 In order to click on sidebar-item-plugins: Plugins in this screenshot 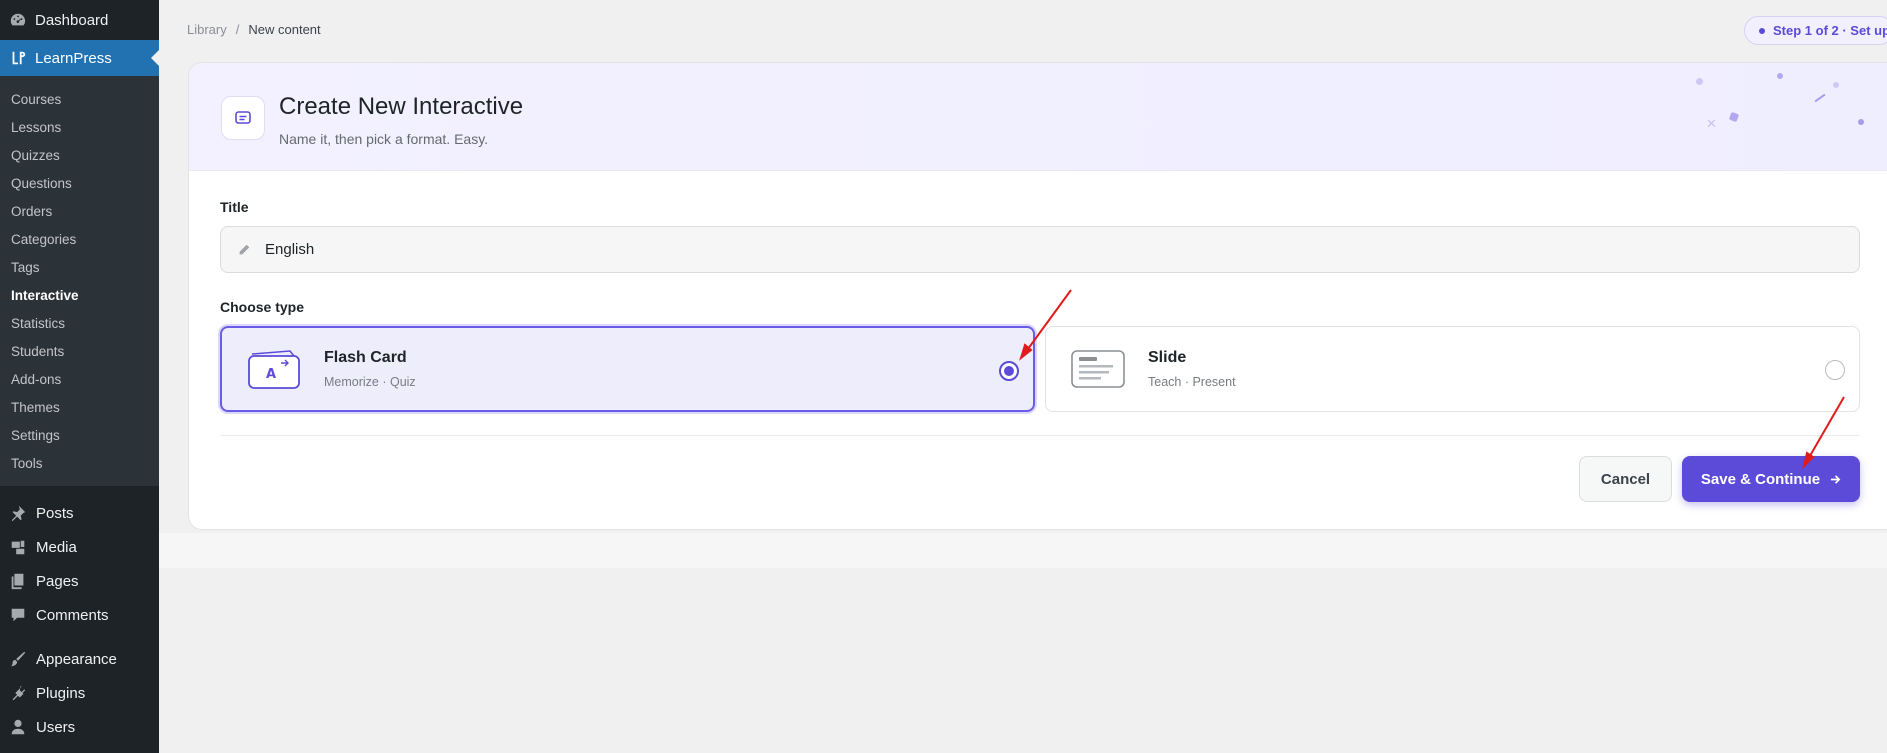, I will do `click(79, 693)`.